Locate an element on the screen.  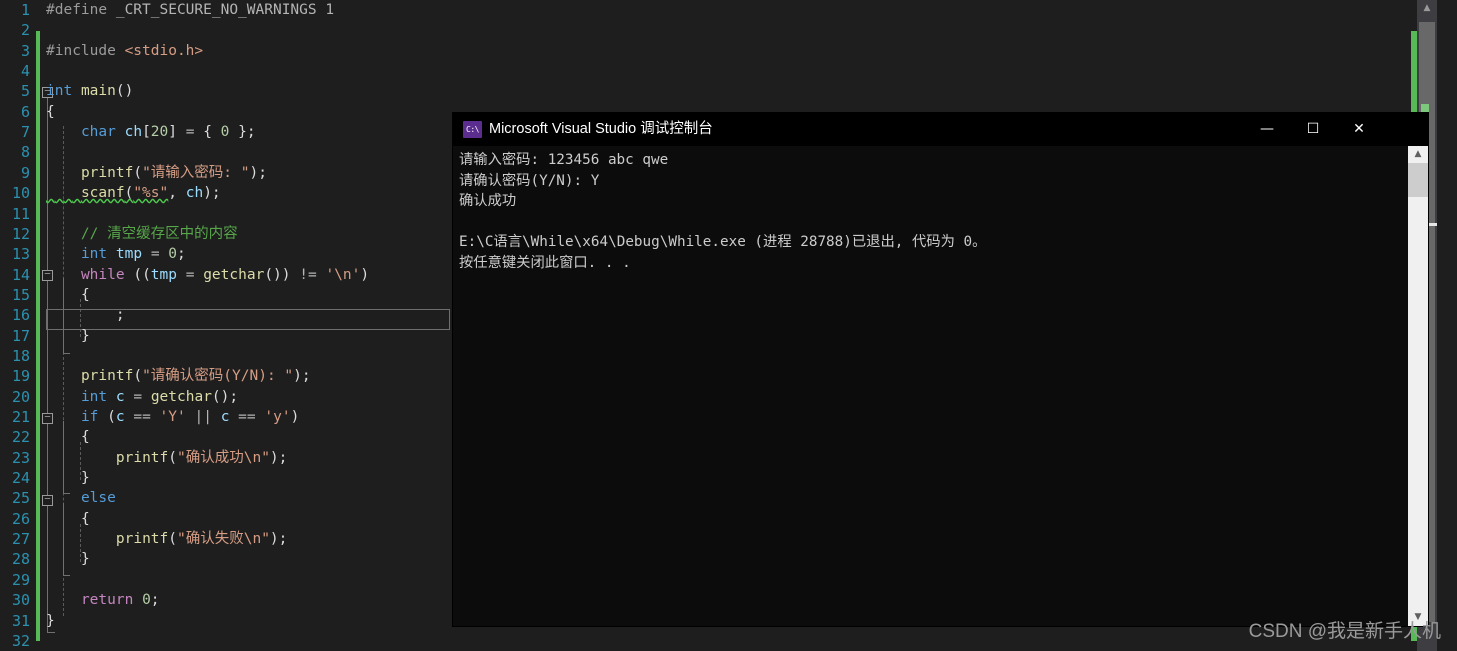
line-number: 13 is located at coordinates (20, 254).